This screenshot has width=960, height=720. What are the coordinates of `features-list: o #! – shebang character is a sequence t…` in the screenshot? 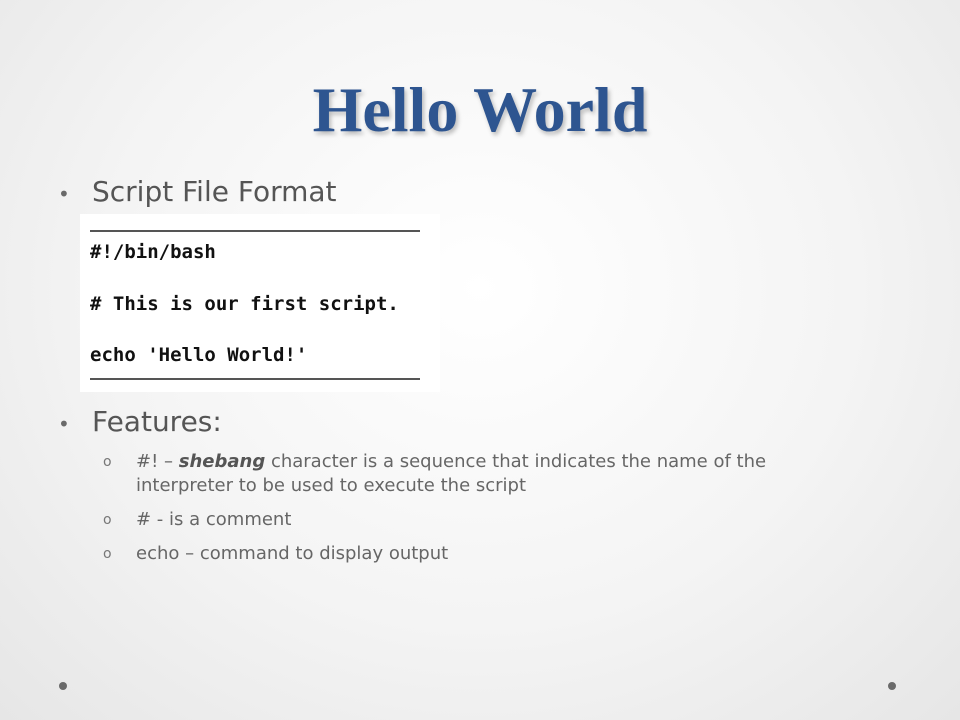 It's located at (483, 513).